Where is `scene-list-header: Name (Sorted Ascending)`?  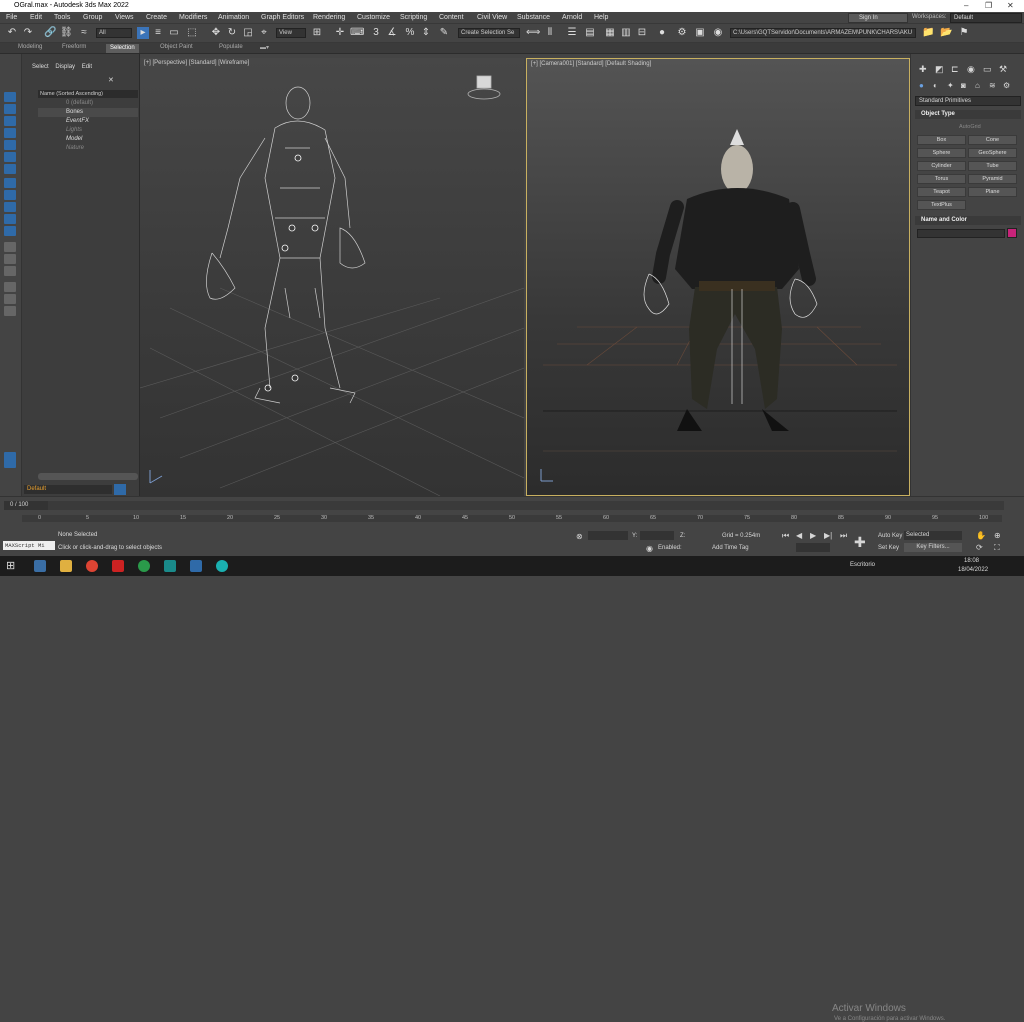
scene-list-header: Name (Sorted Ascending) is located at coordinates (88, 94).